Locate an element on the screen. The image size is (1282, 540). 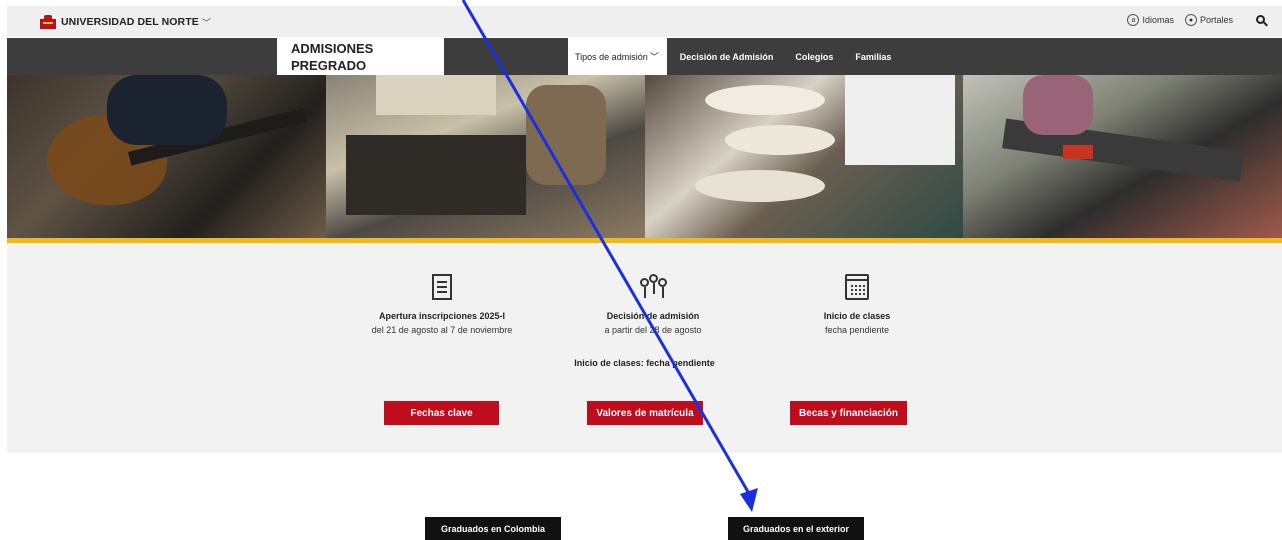
graduados-colombia-button: Graduados en Colombia is located at coordinates (493, 528).